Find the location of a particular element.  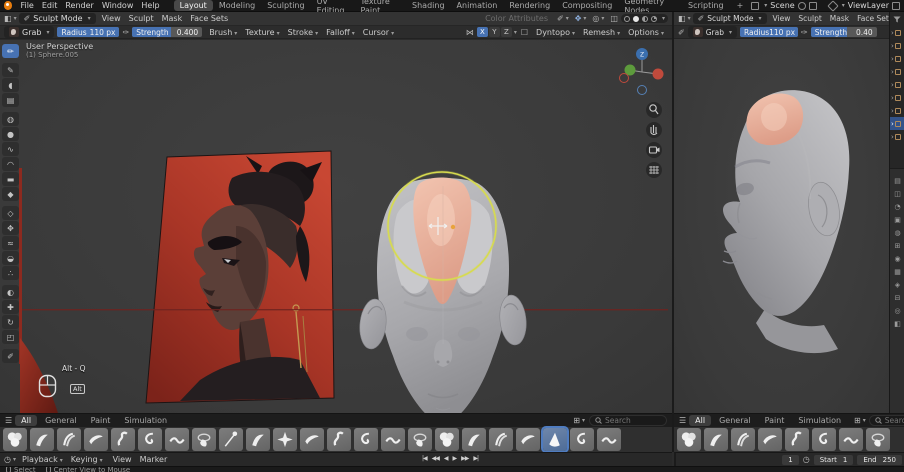

axis-z-neg-ball is located at coordinates (642, 90).